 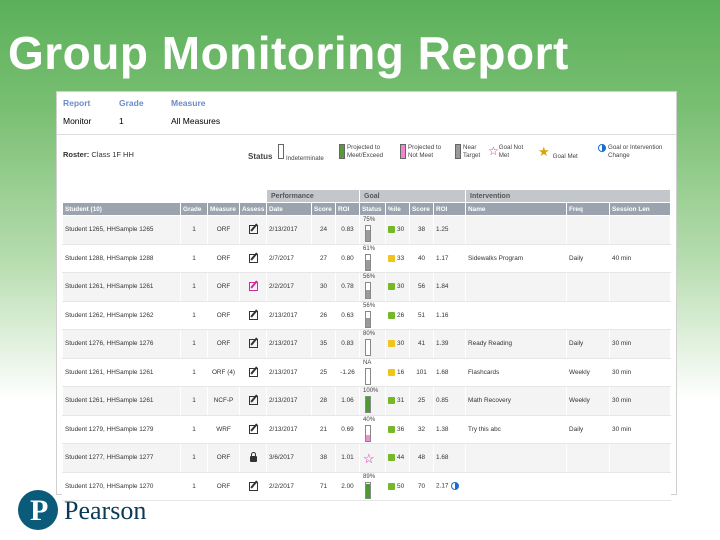 I want to click on roster: Roster: Class 1F HH, so click(x=98, y=154).